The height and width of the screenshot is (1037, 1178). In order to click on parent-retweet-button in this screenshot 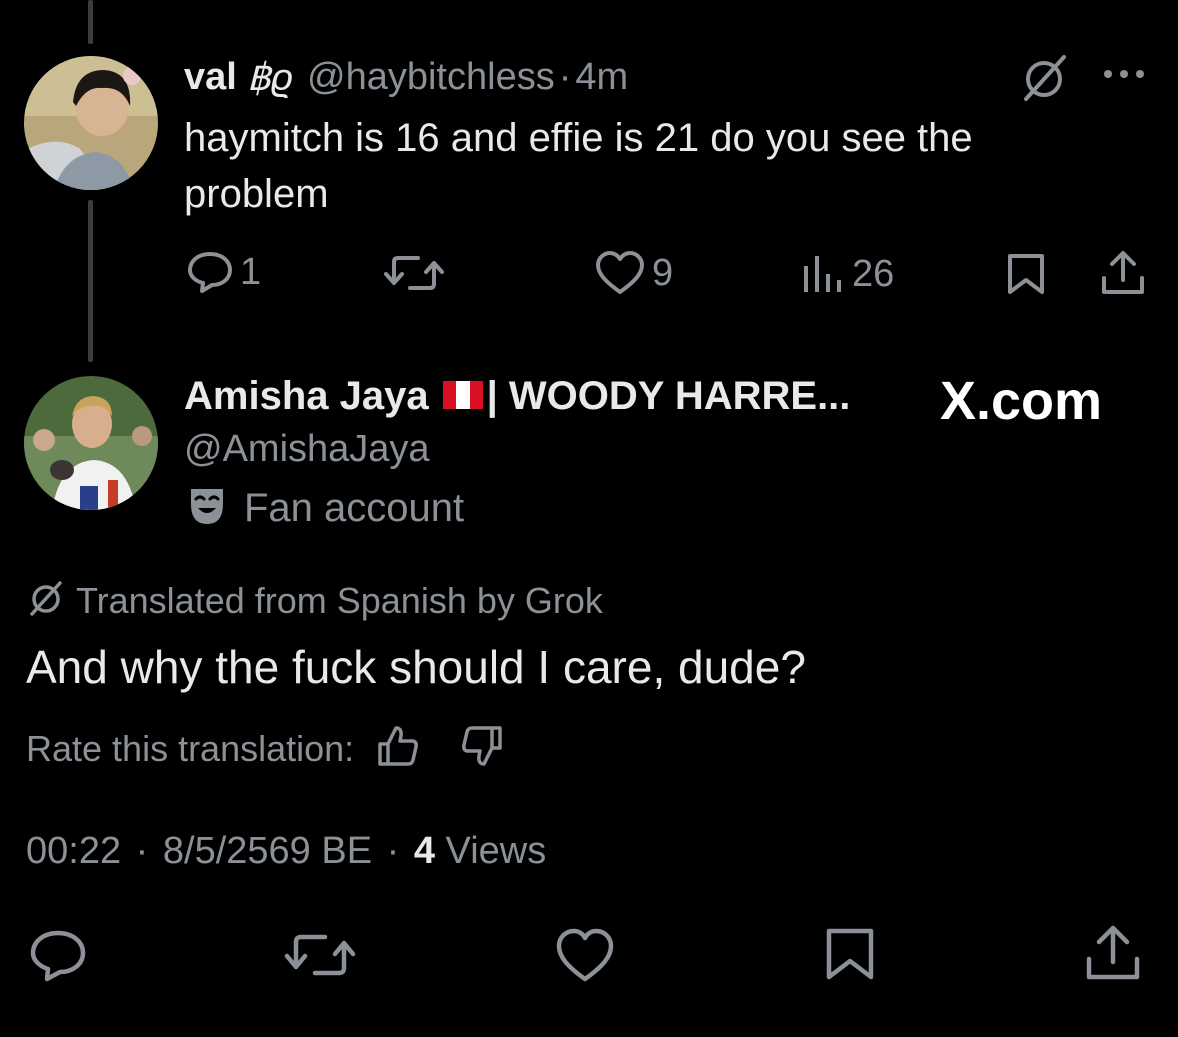, I will do `click(414, 273)`.